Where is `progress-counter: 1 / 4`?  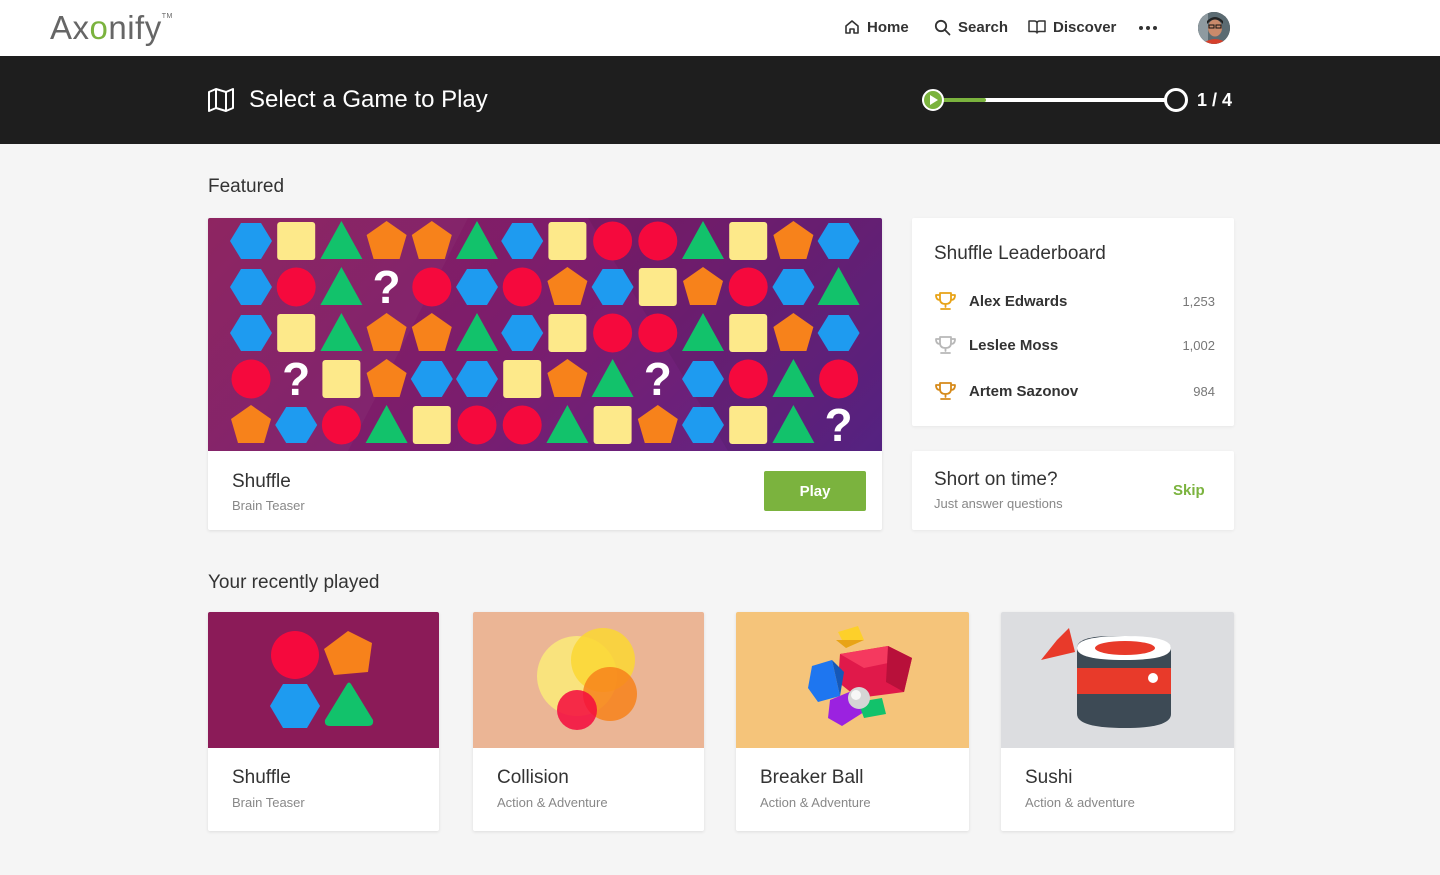 progress-counter: 1 / 4 is located at coordinates (1215, 100).